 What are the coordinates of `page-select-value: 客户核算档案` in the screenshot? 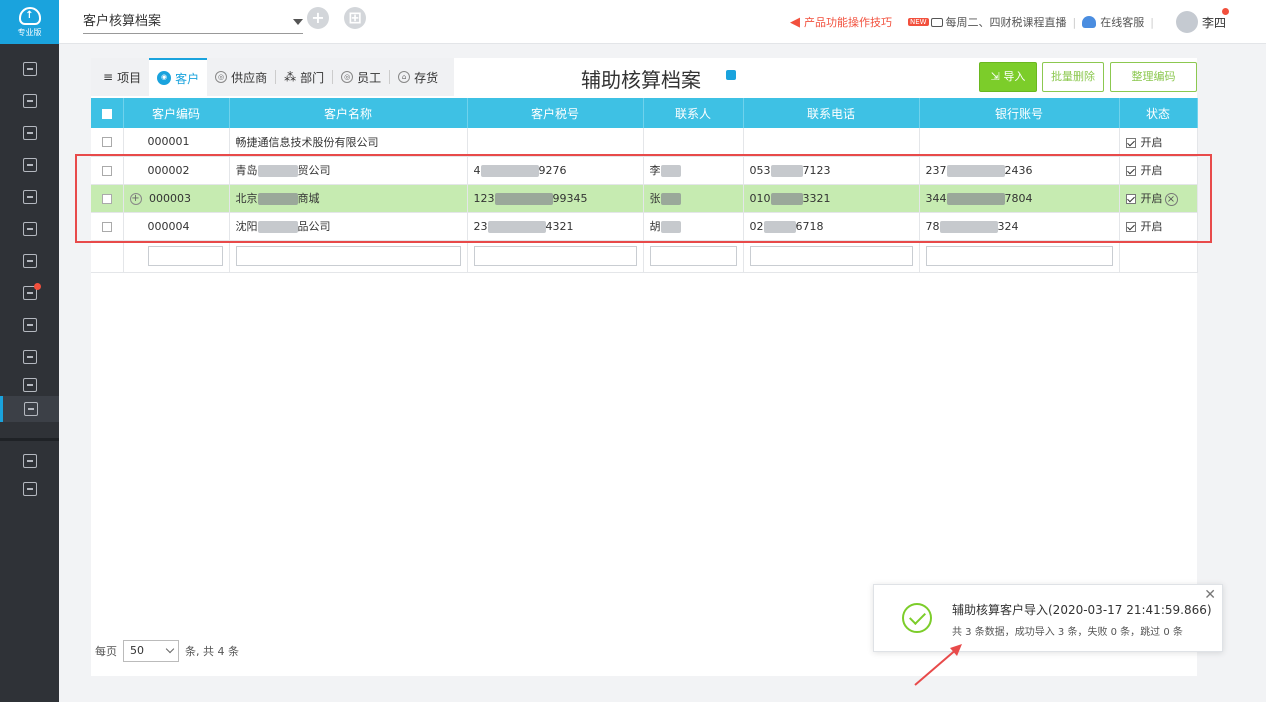 It's located at (122, 21).